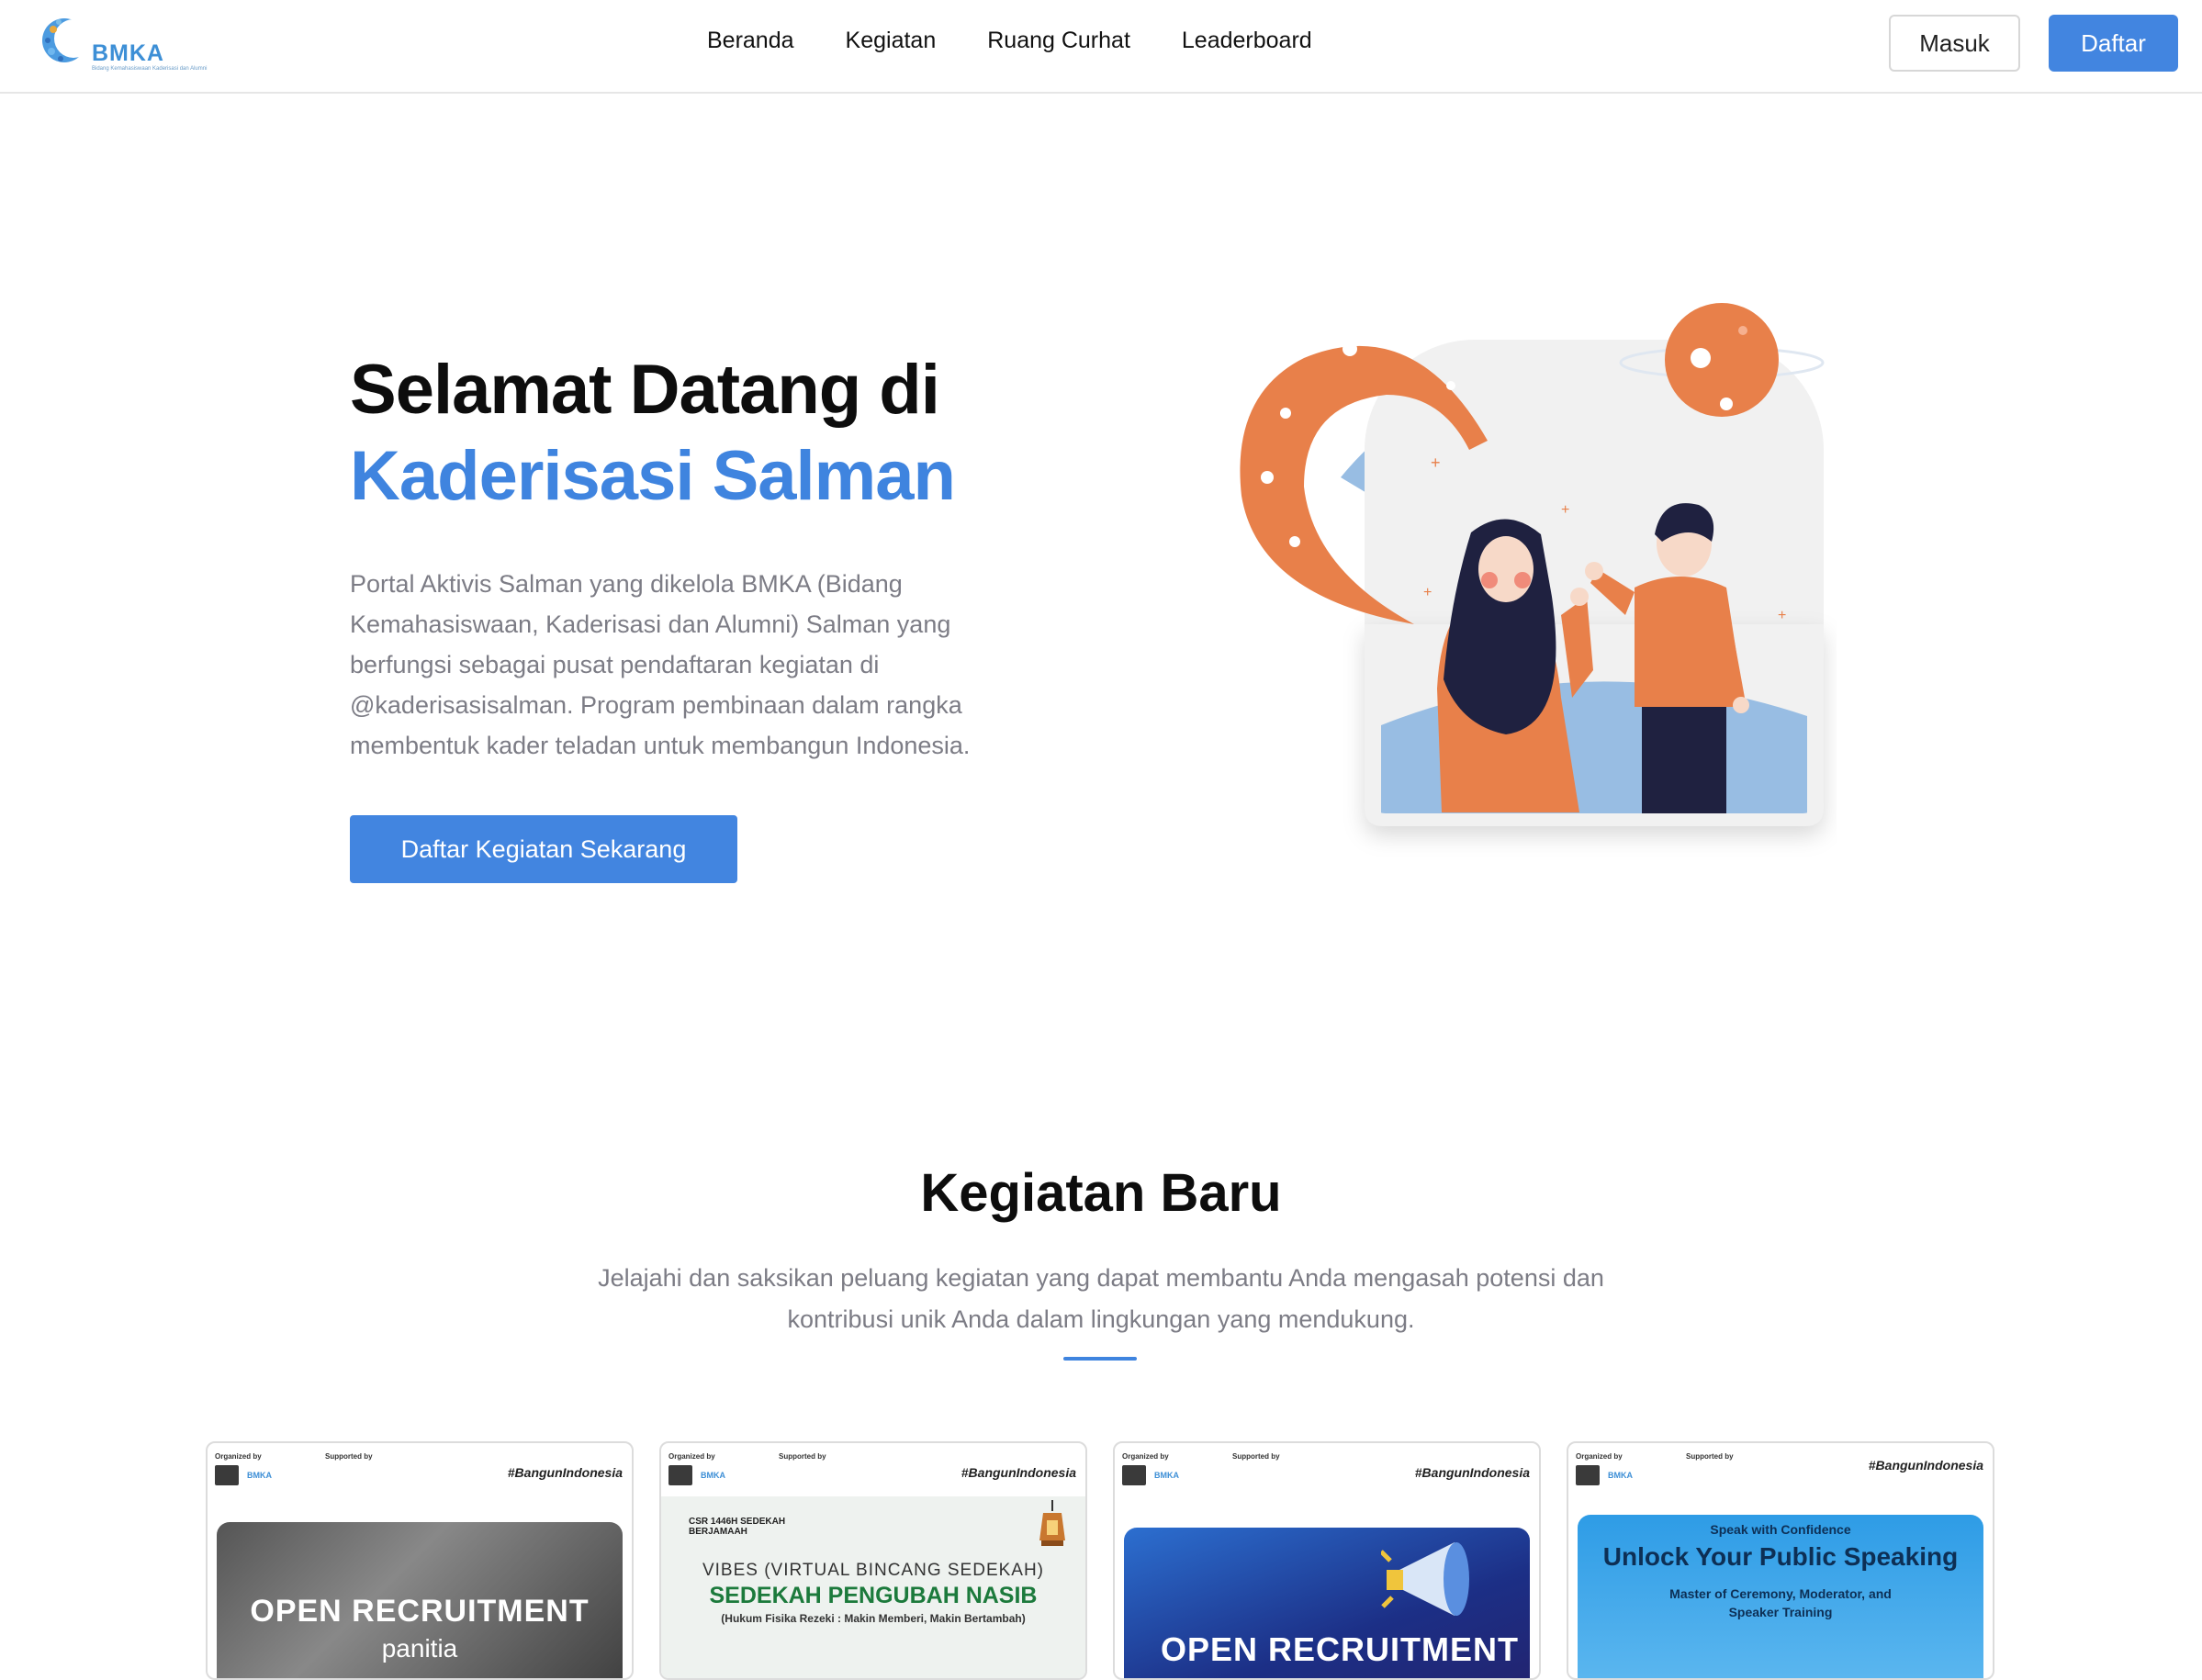  I want to click on logo-text: BMKA, so click(128, 53).